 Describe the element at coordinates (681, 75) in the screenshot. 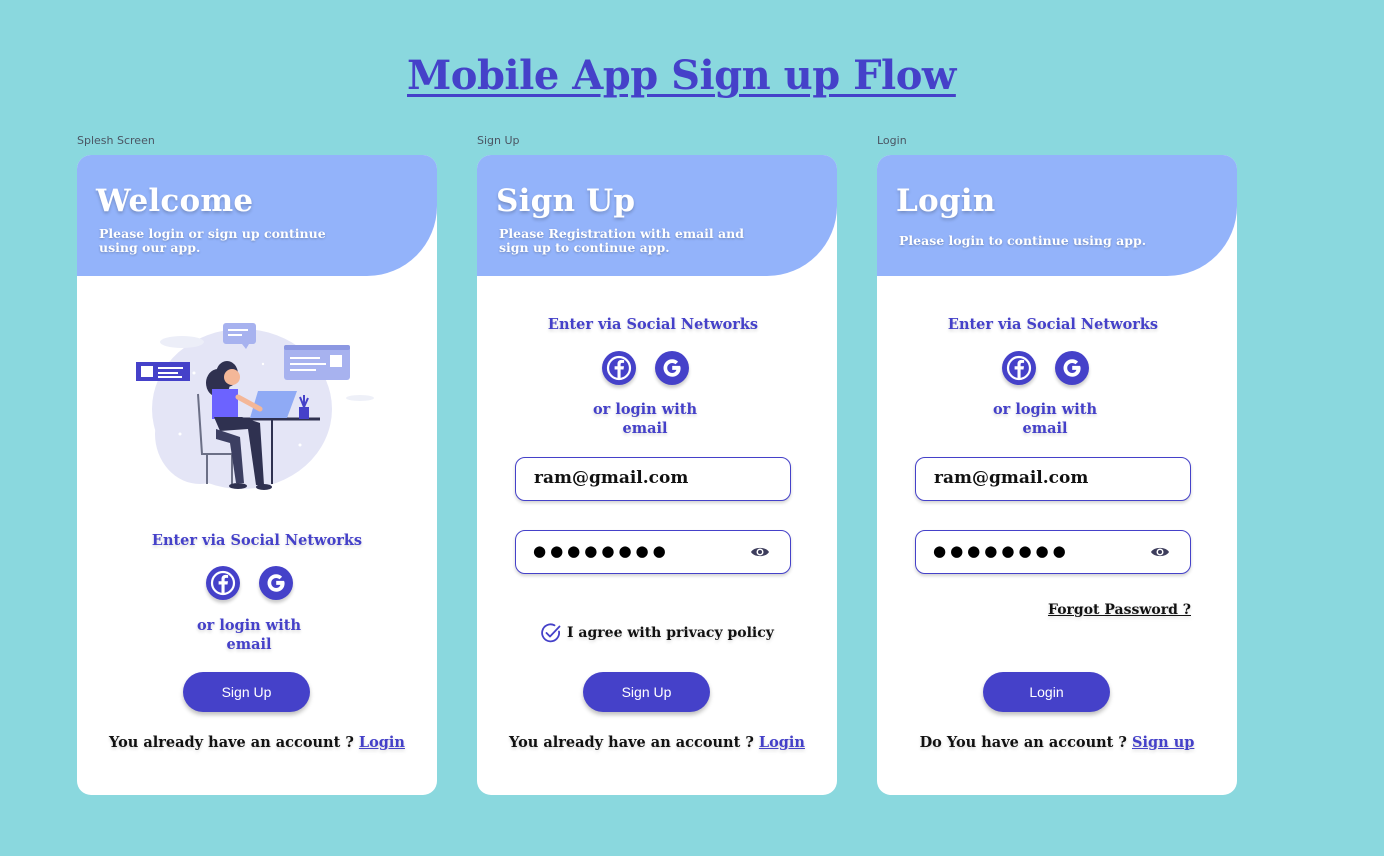

I see `page-title: Mobile App Sign up Flow` at that location.